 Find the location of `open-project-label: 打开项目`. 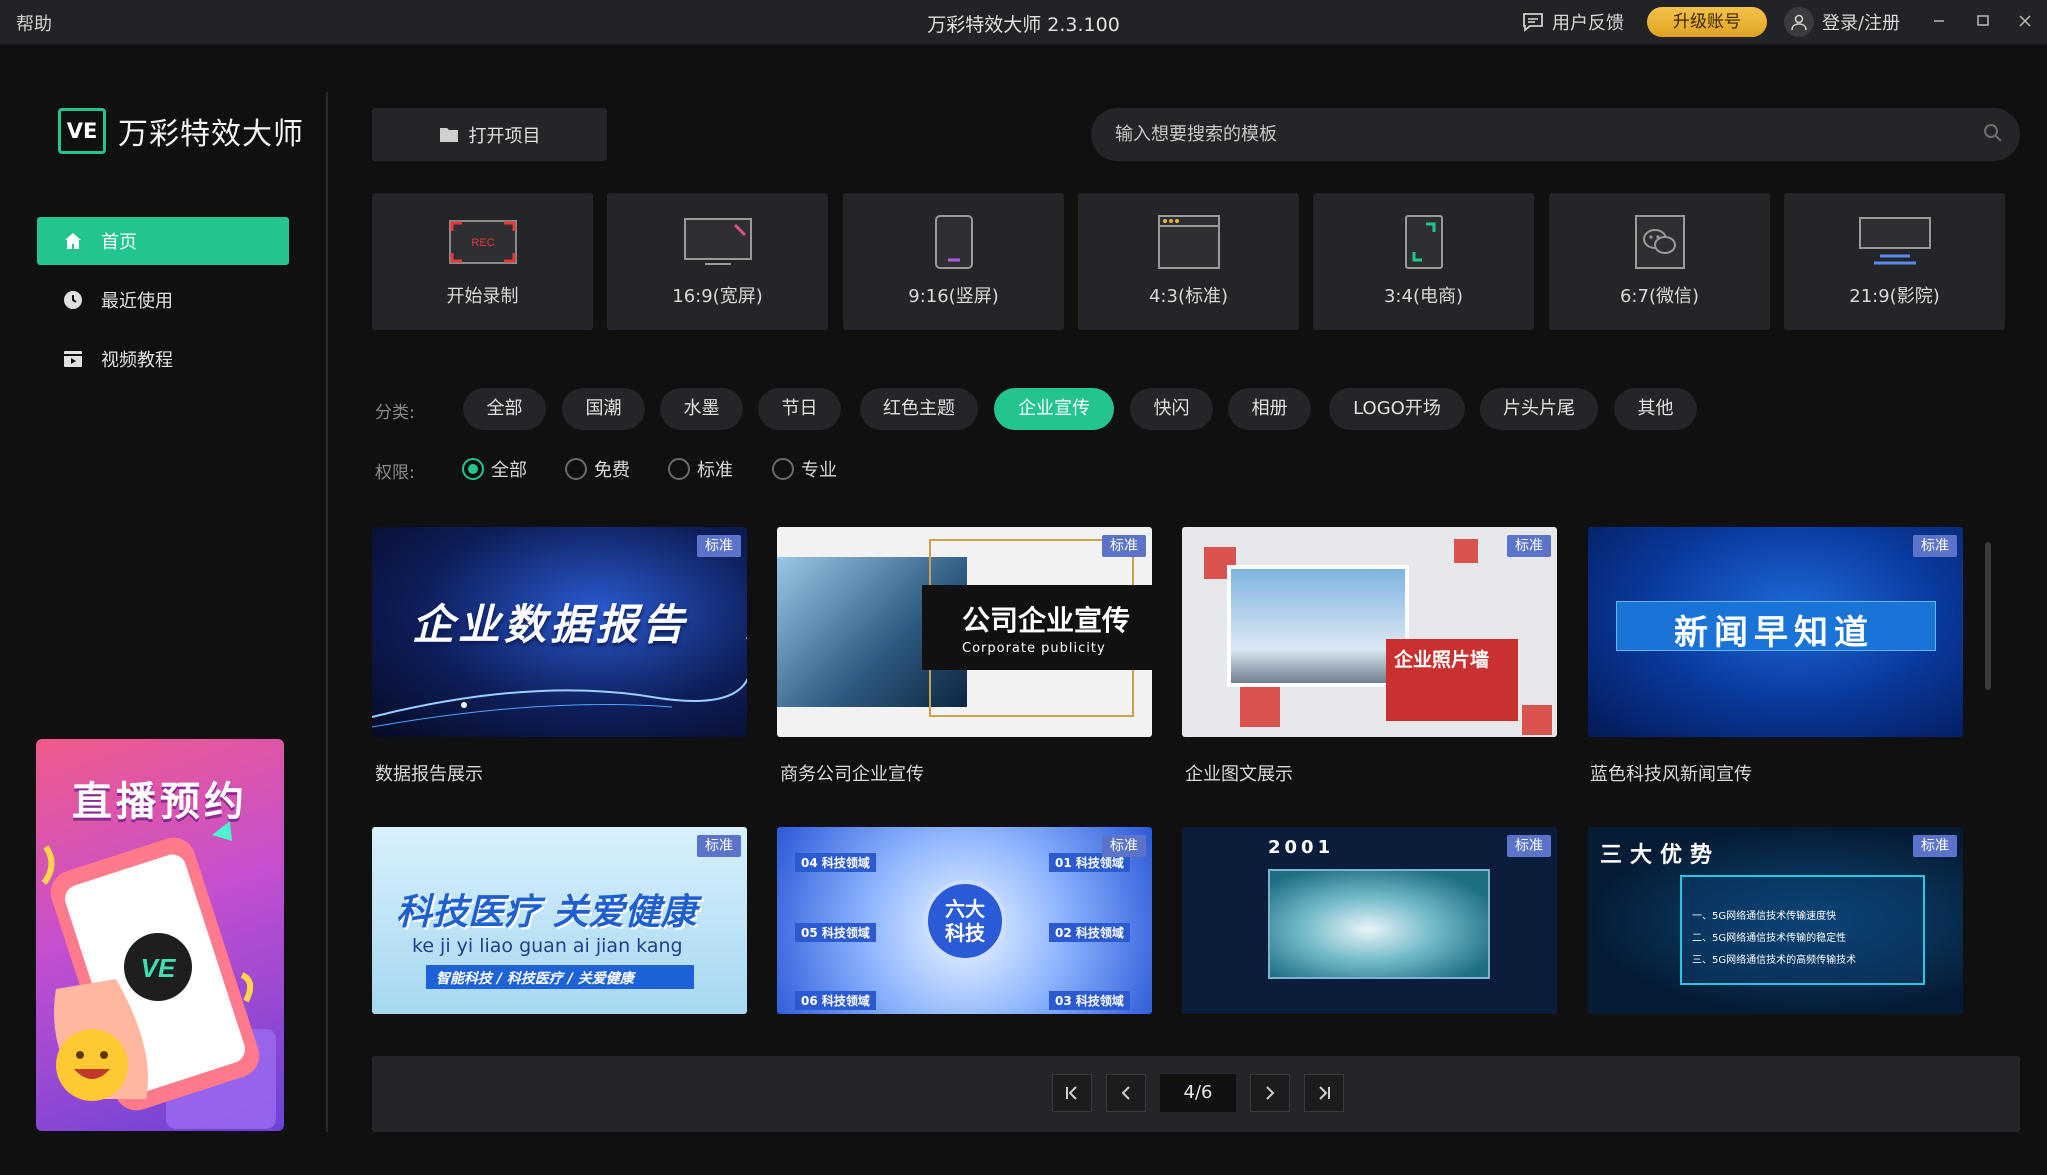

open-project-label: 打开项目 is located at coordinates (504, 136).